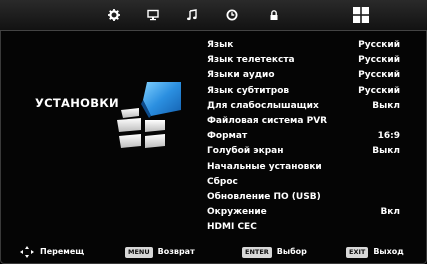 This screenshot has width=427, height=264. I want to click on menu-item: Сброс, so click(307, 182).